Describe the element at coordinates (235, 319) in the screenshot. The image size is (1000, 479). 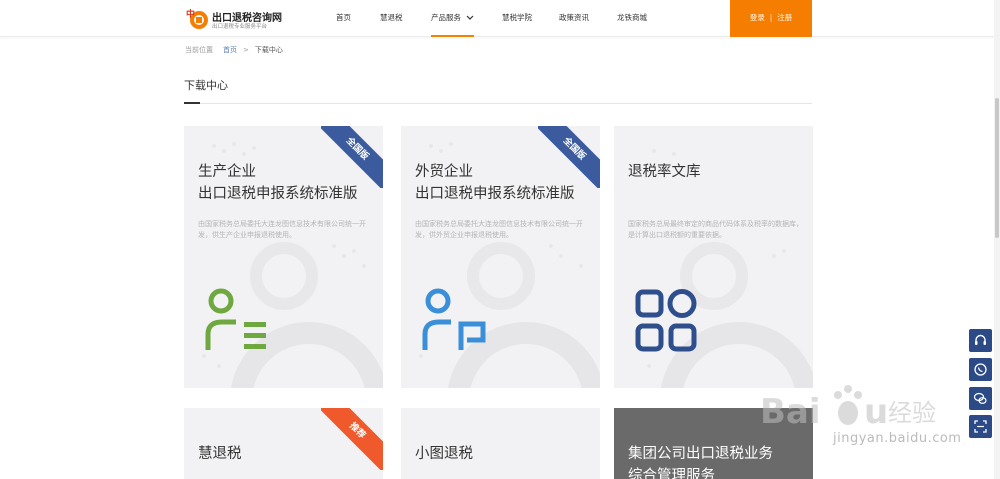
I see `user-list-icon` at that location.